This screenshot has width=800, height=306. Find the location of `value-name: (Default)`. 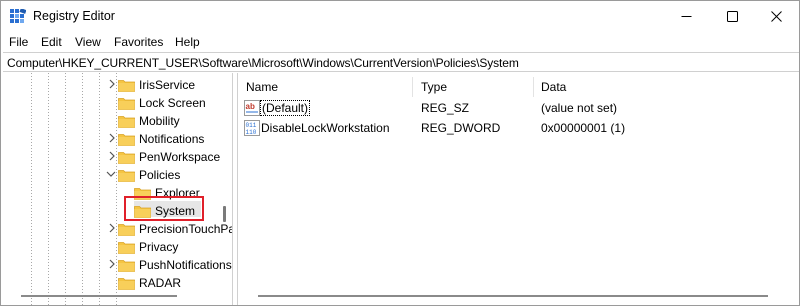

value-name: (Default) is located at coordinates (285, 108).